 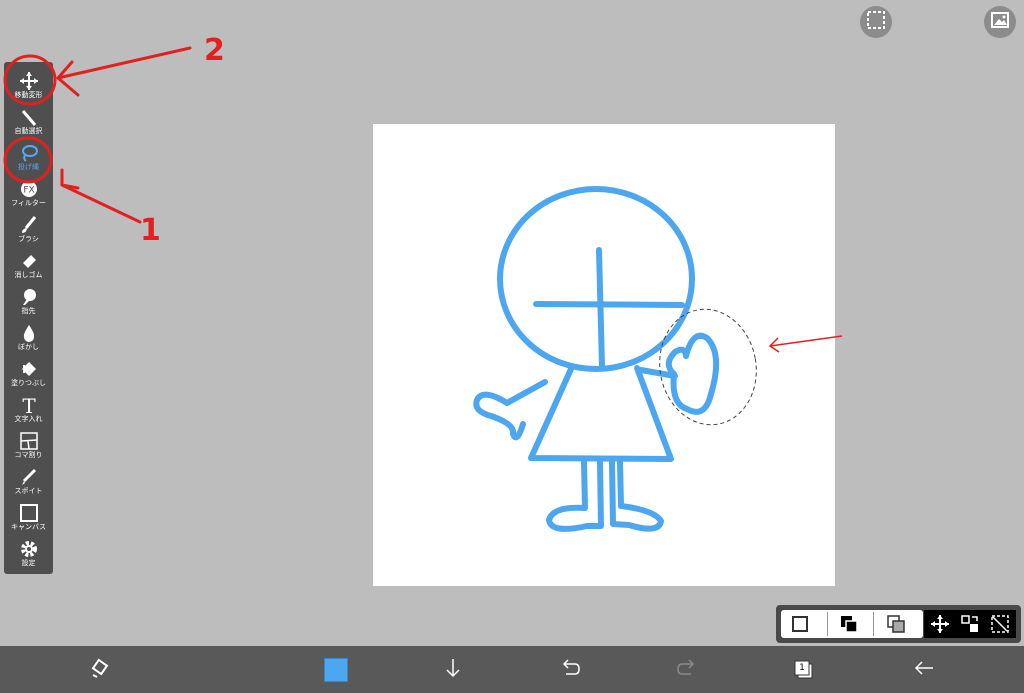 I want to click on tool-panel-divide: コマ割り, so click(x=28, y=448).